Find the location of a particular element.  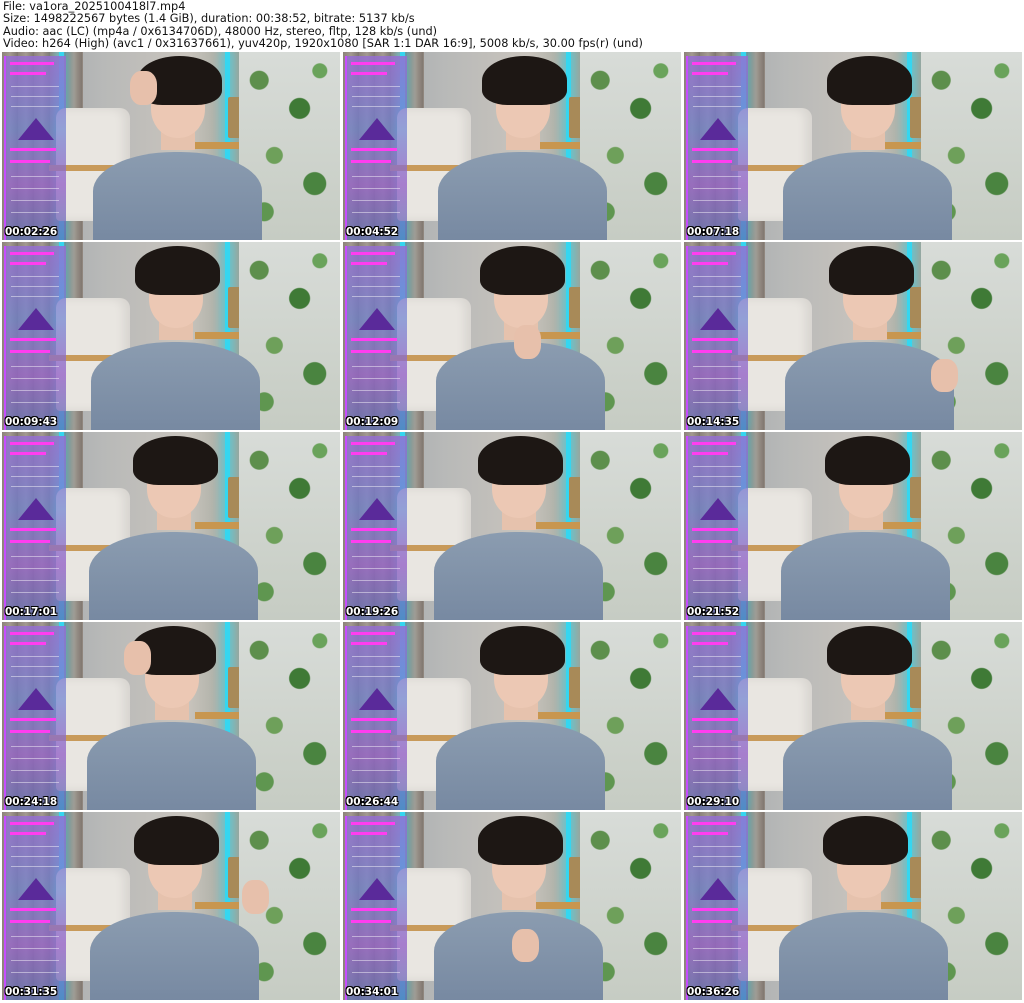

video-thumbnail: 00:34:01 is located at coordinates (512, 906).